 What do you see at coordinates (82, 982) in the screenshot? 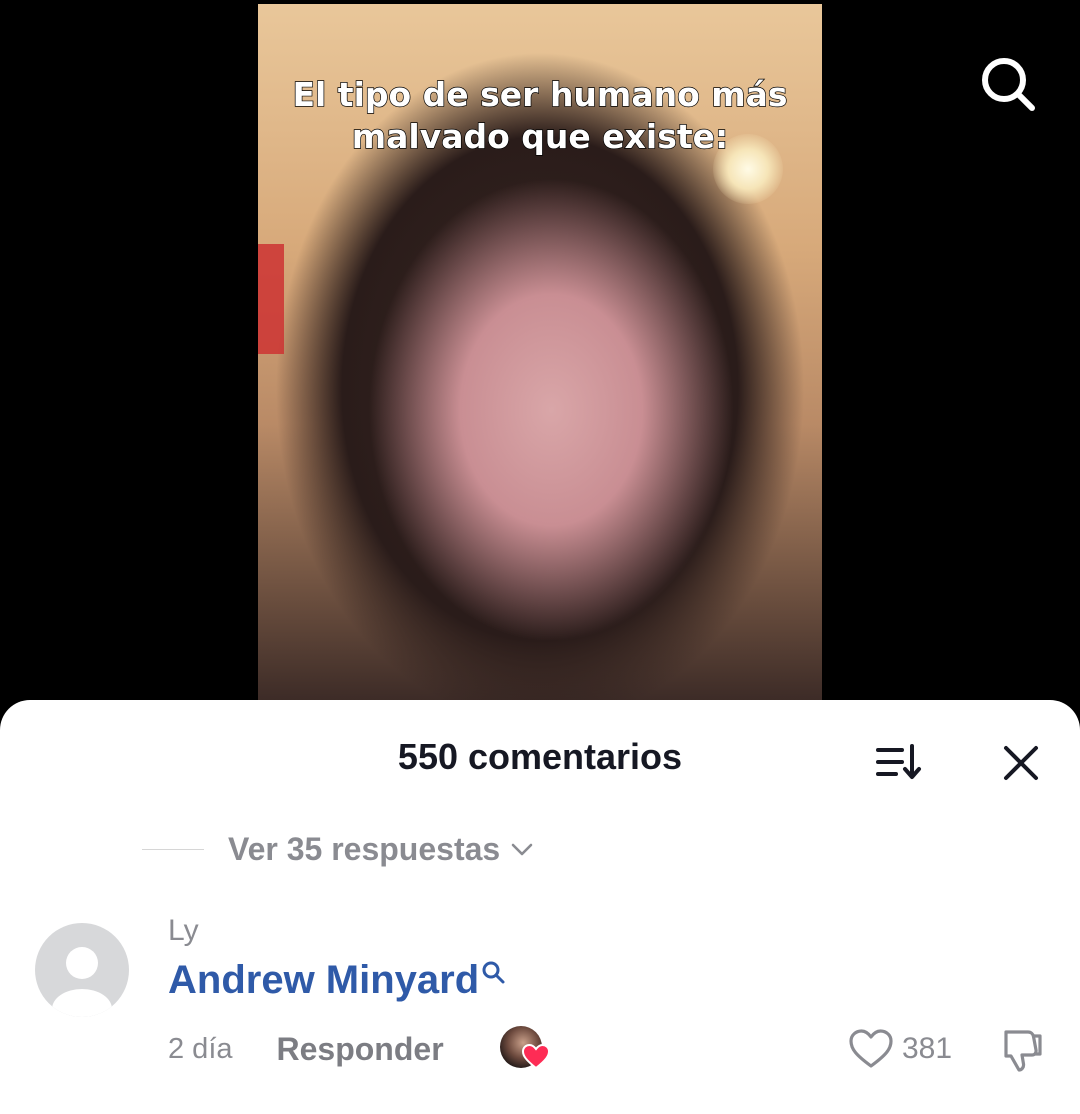
I see `default-avatar-icon` at bounding box center [82, 982].